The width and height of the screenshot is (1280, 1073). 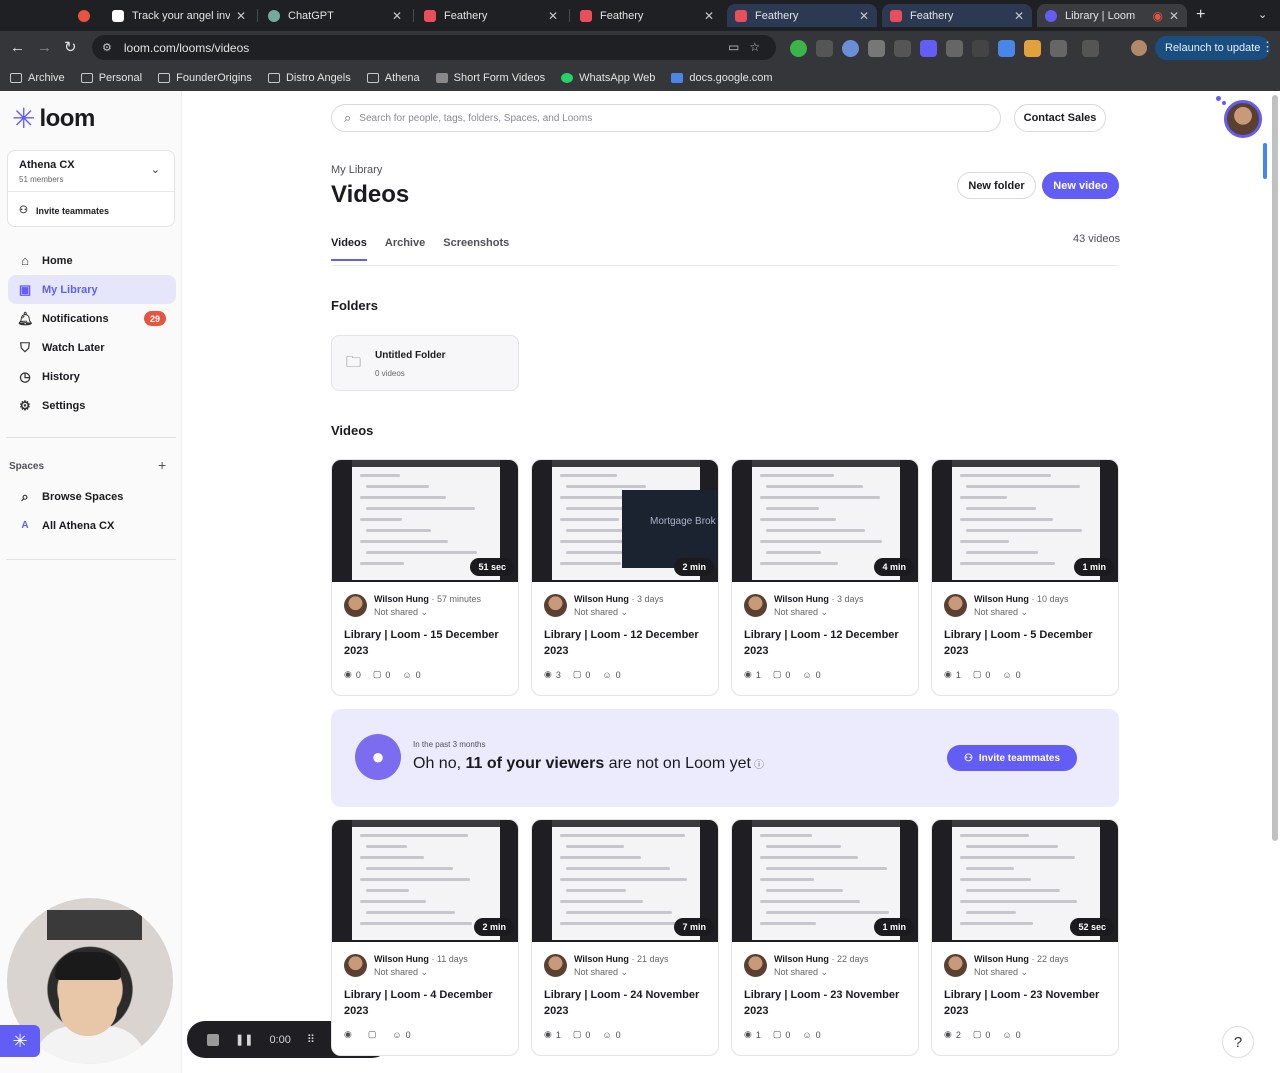 What do you see at coordinates (954, 48) in the screenshot?
I see `extension-code-icon` at bounding box center [954, 48].